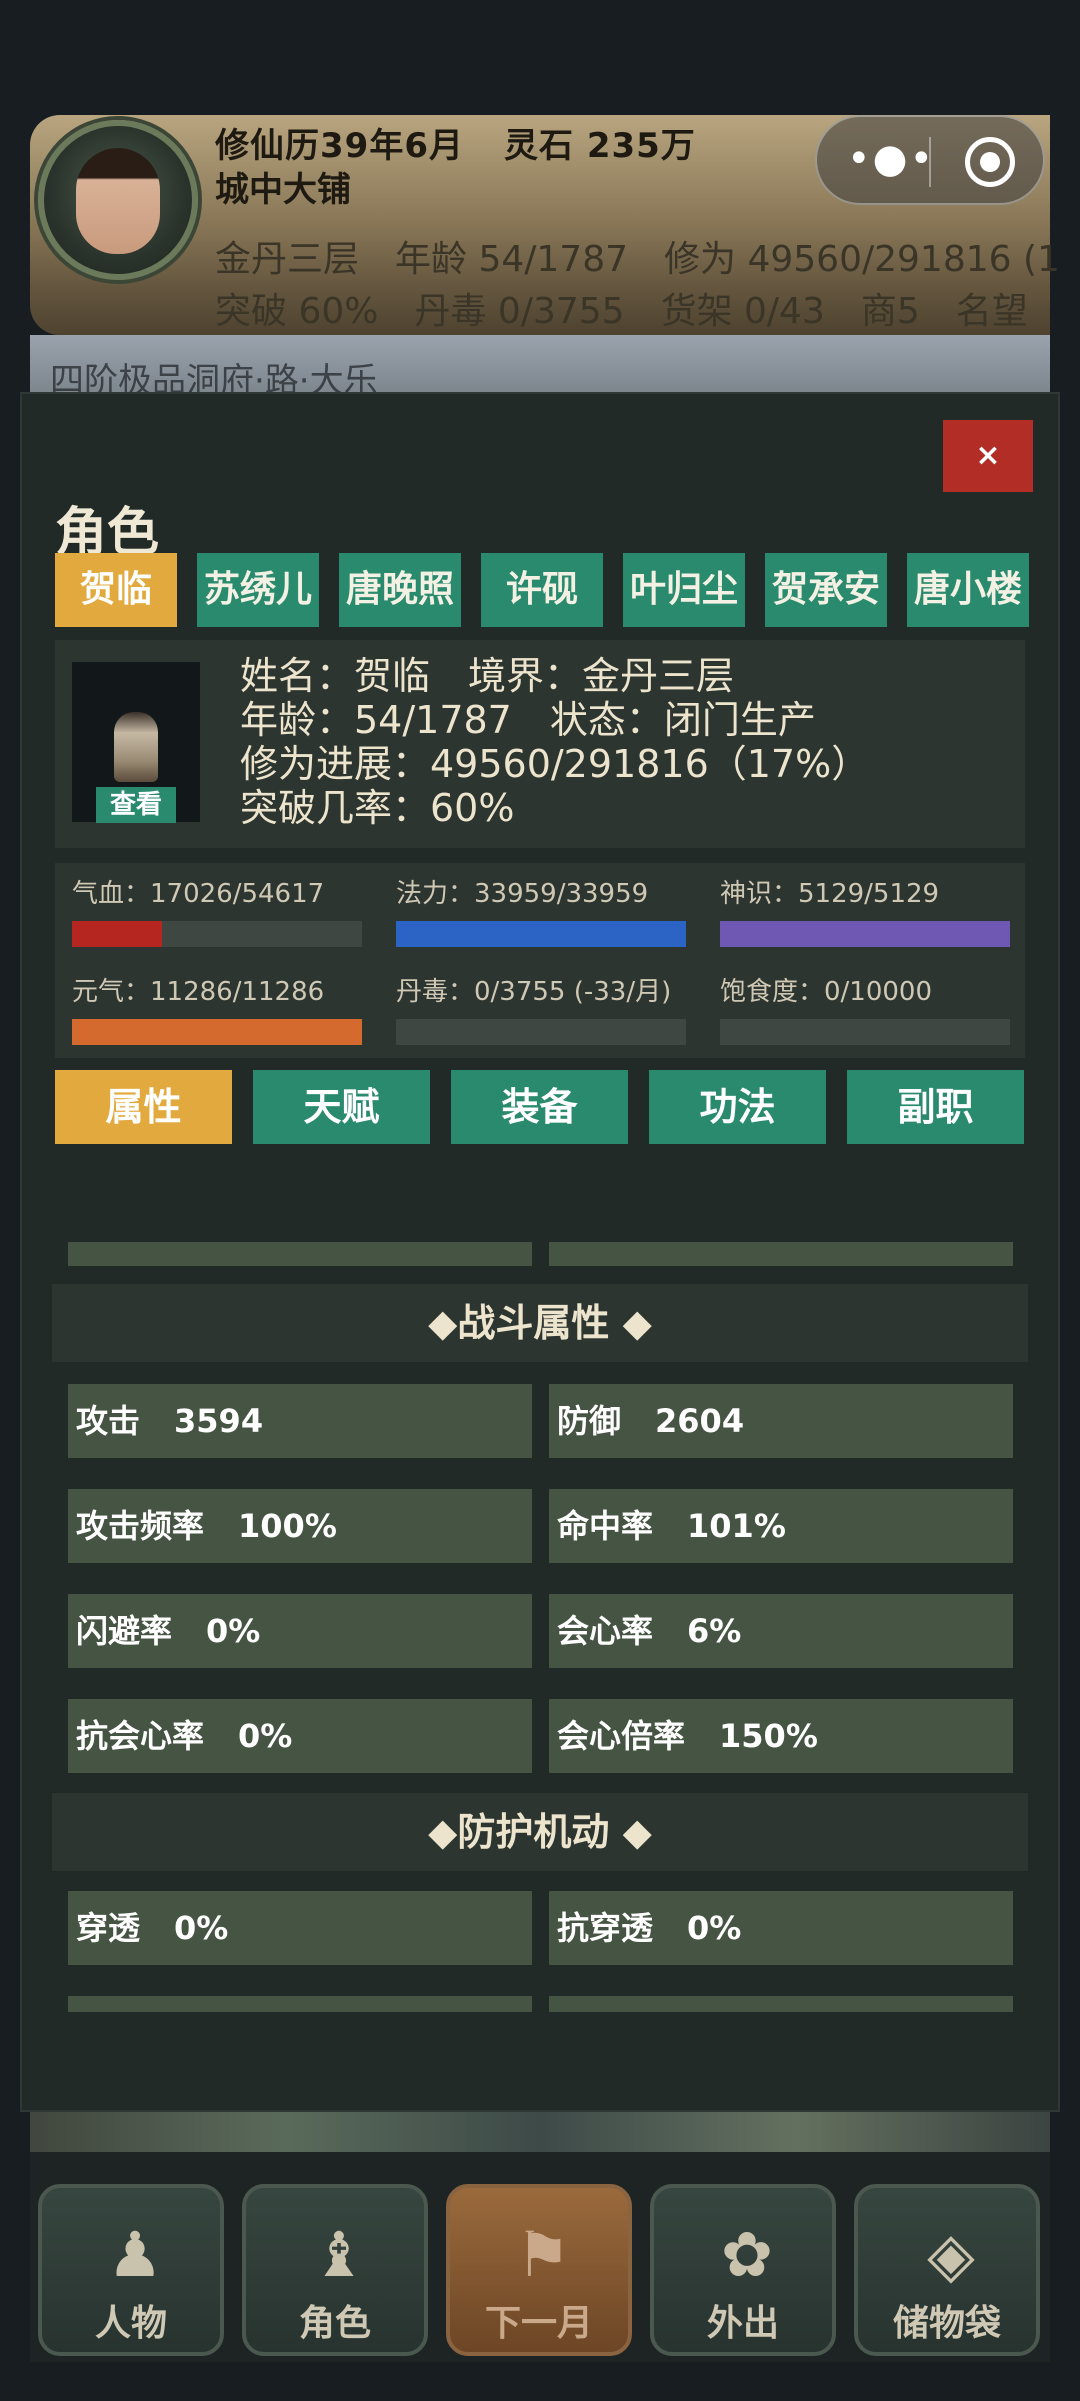 The width and height of the screenshot is (1080, 2401). I want to click on avatar-portrait, so click(118, 201).